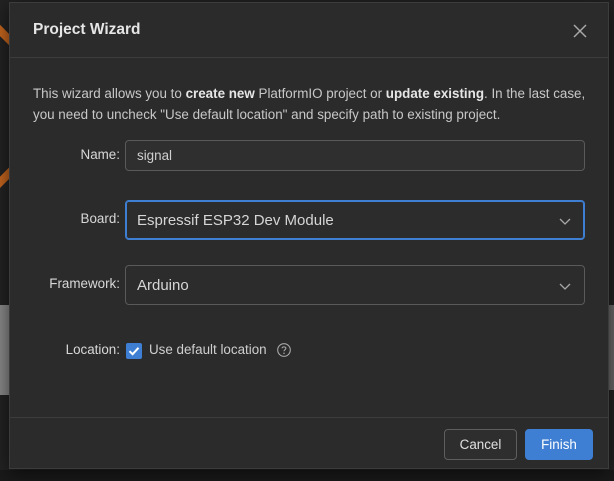 The width and height of the screenshot is (614, 481). Describe the element at coordinates (87, 29) in the screenshot. I see `dialog-title: Project Wizard` at that location.